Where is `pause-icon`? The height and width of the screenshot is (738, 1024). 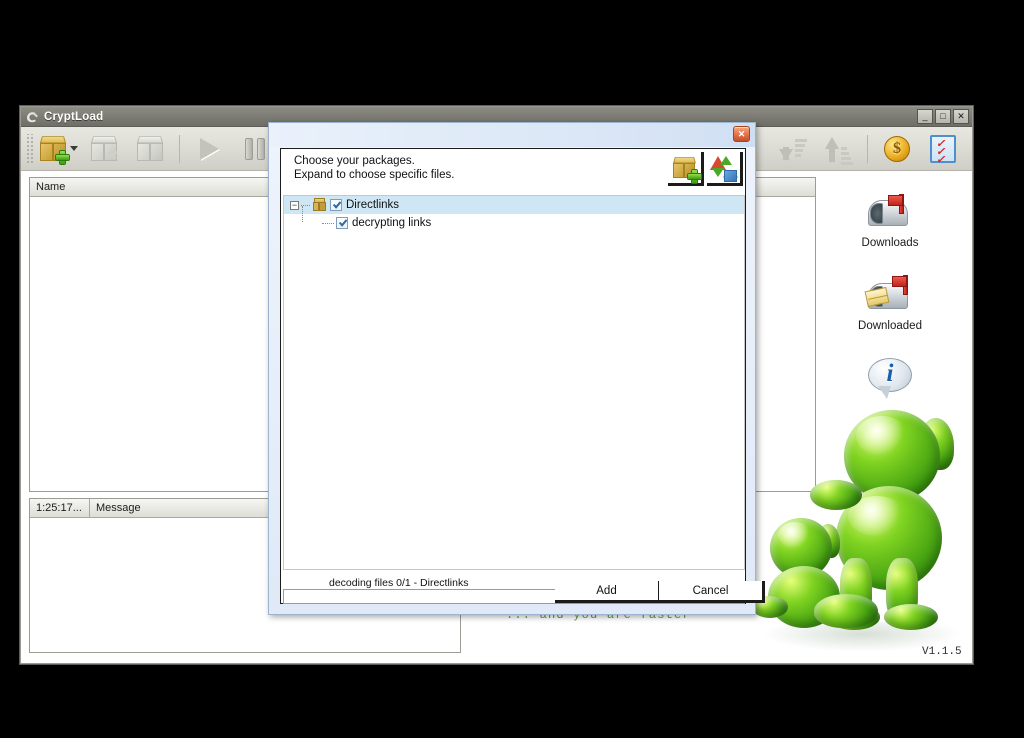 pause-icon is located at coordinates (255, 148).